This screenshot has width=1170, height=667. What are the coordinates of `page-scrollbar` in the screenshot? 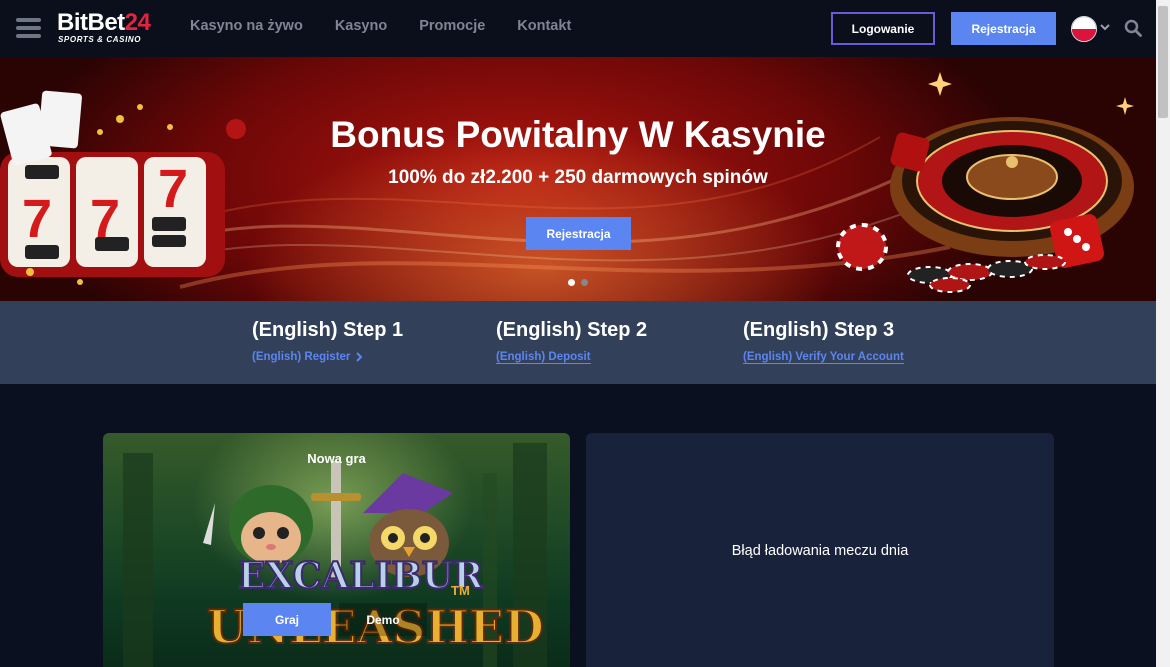 It's located at (1163, 333).